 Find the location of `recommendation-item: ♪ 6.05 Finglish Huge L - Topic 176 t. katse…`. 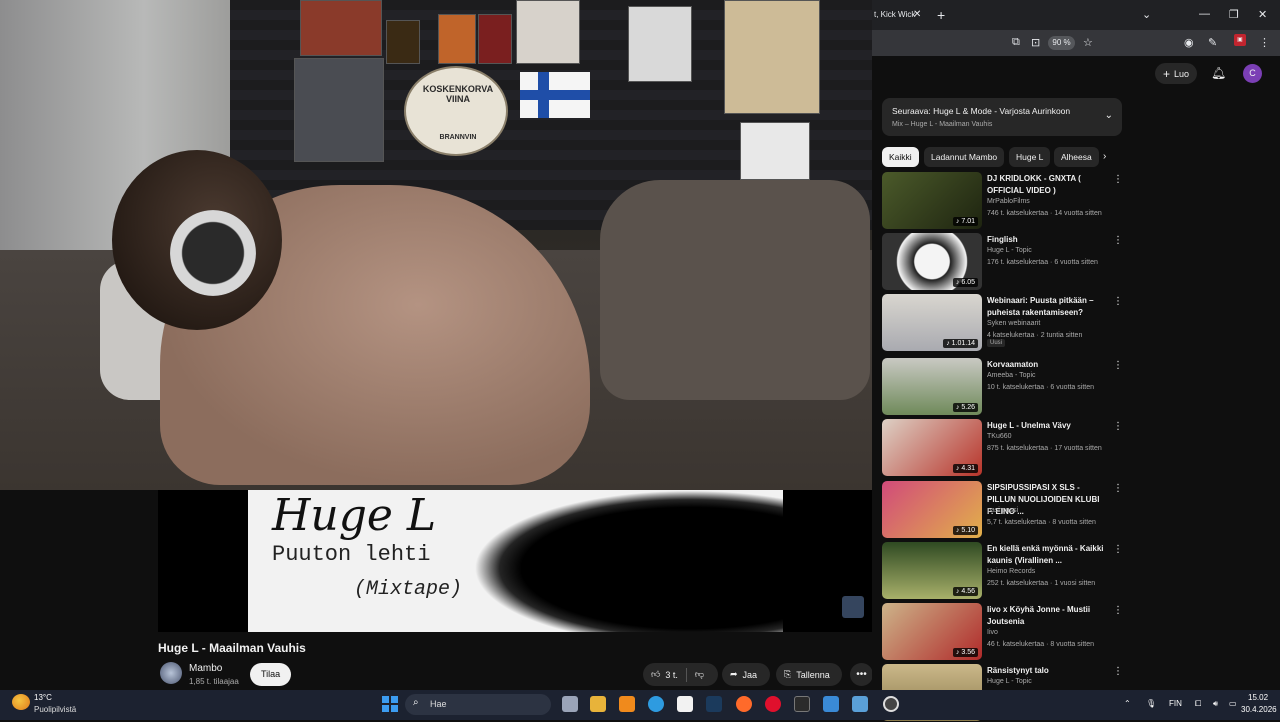

recommendation-item: ♪ 6.05 Finglish Huge L - Topic 176 t. katse… is located at coordinates (1002, 262).